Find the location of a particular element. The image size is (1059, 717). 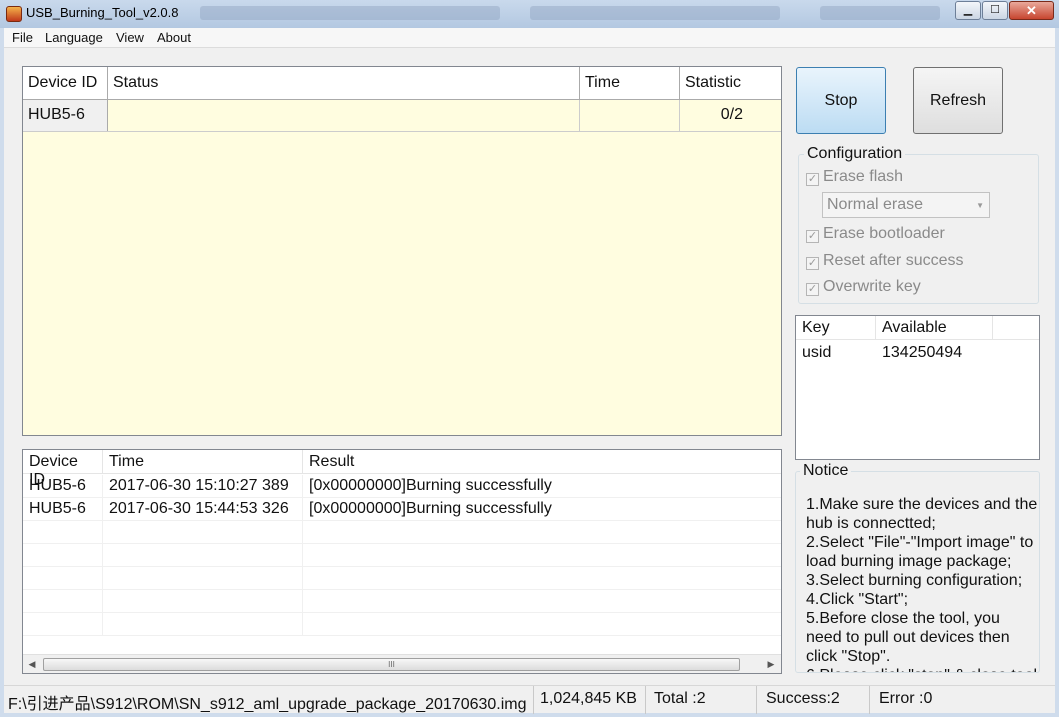

erase-flash-checkbox: ✓ Erase flash is located at coordinates (854, 177).